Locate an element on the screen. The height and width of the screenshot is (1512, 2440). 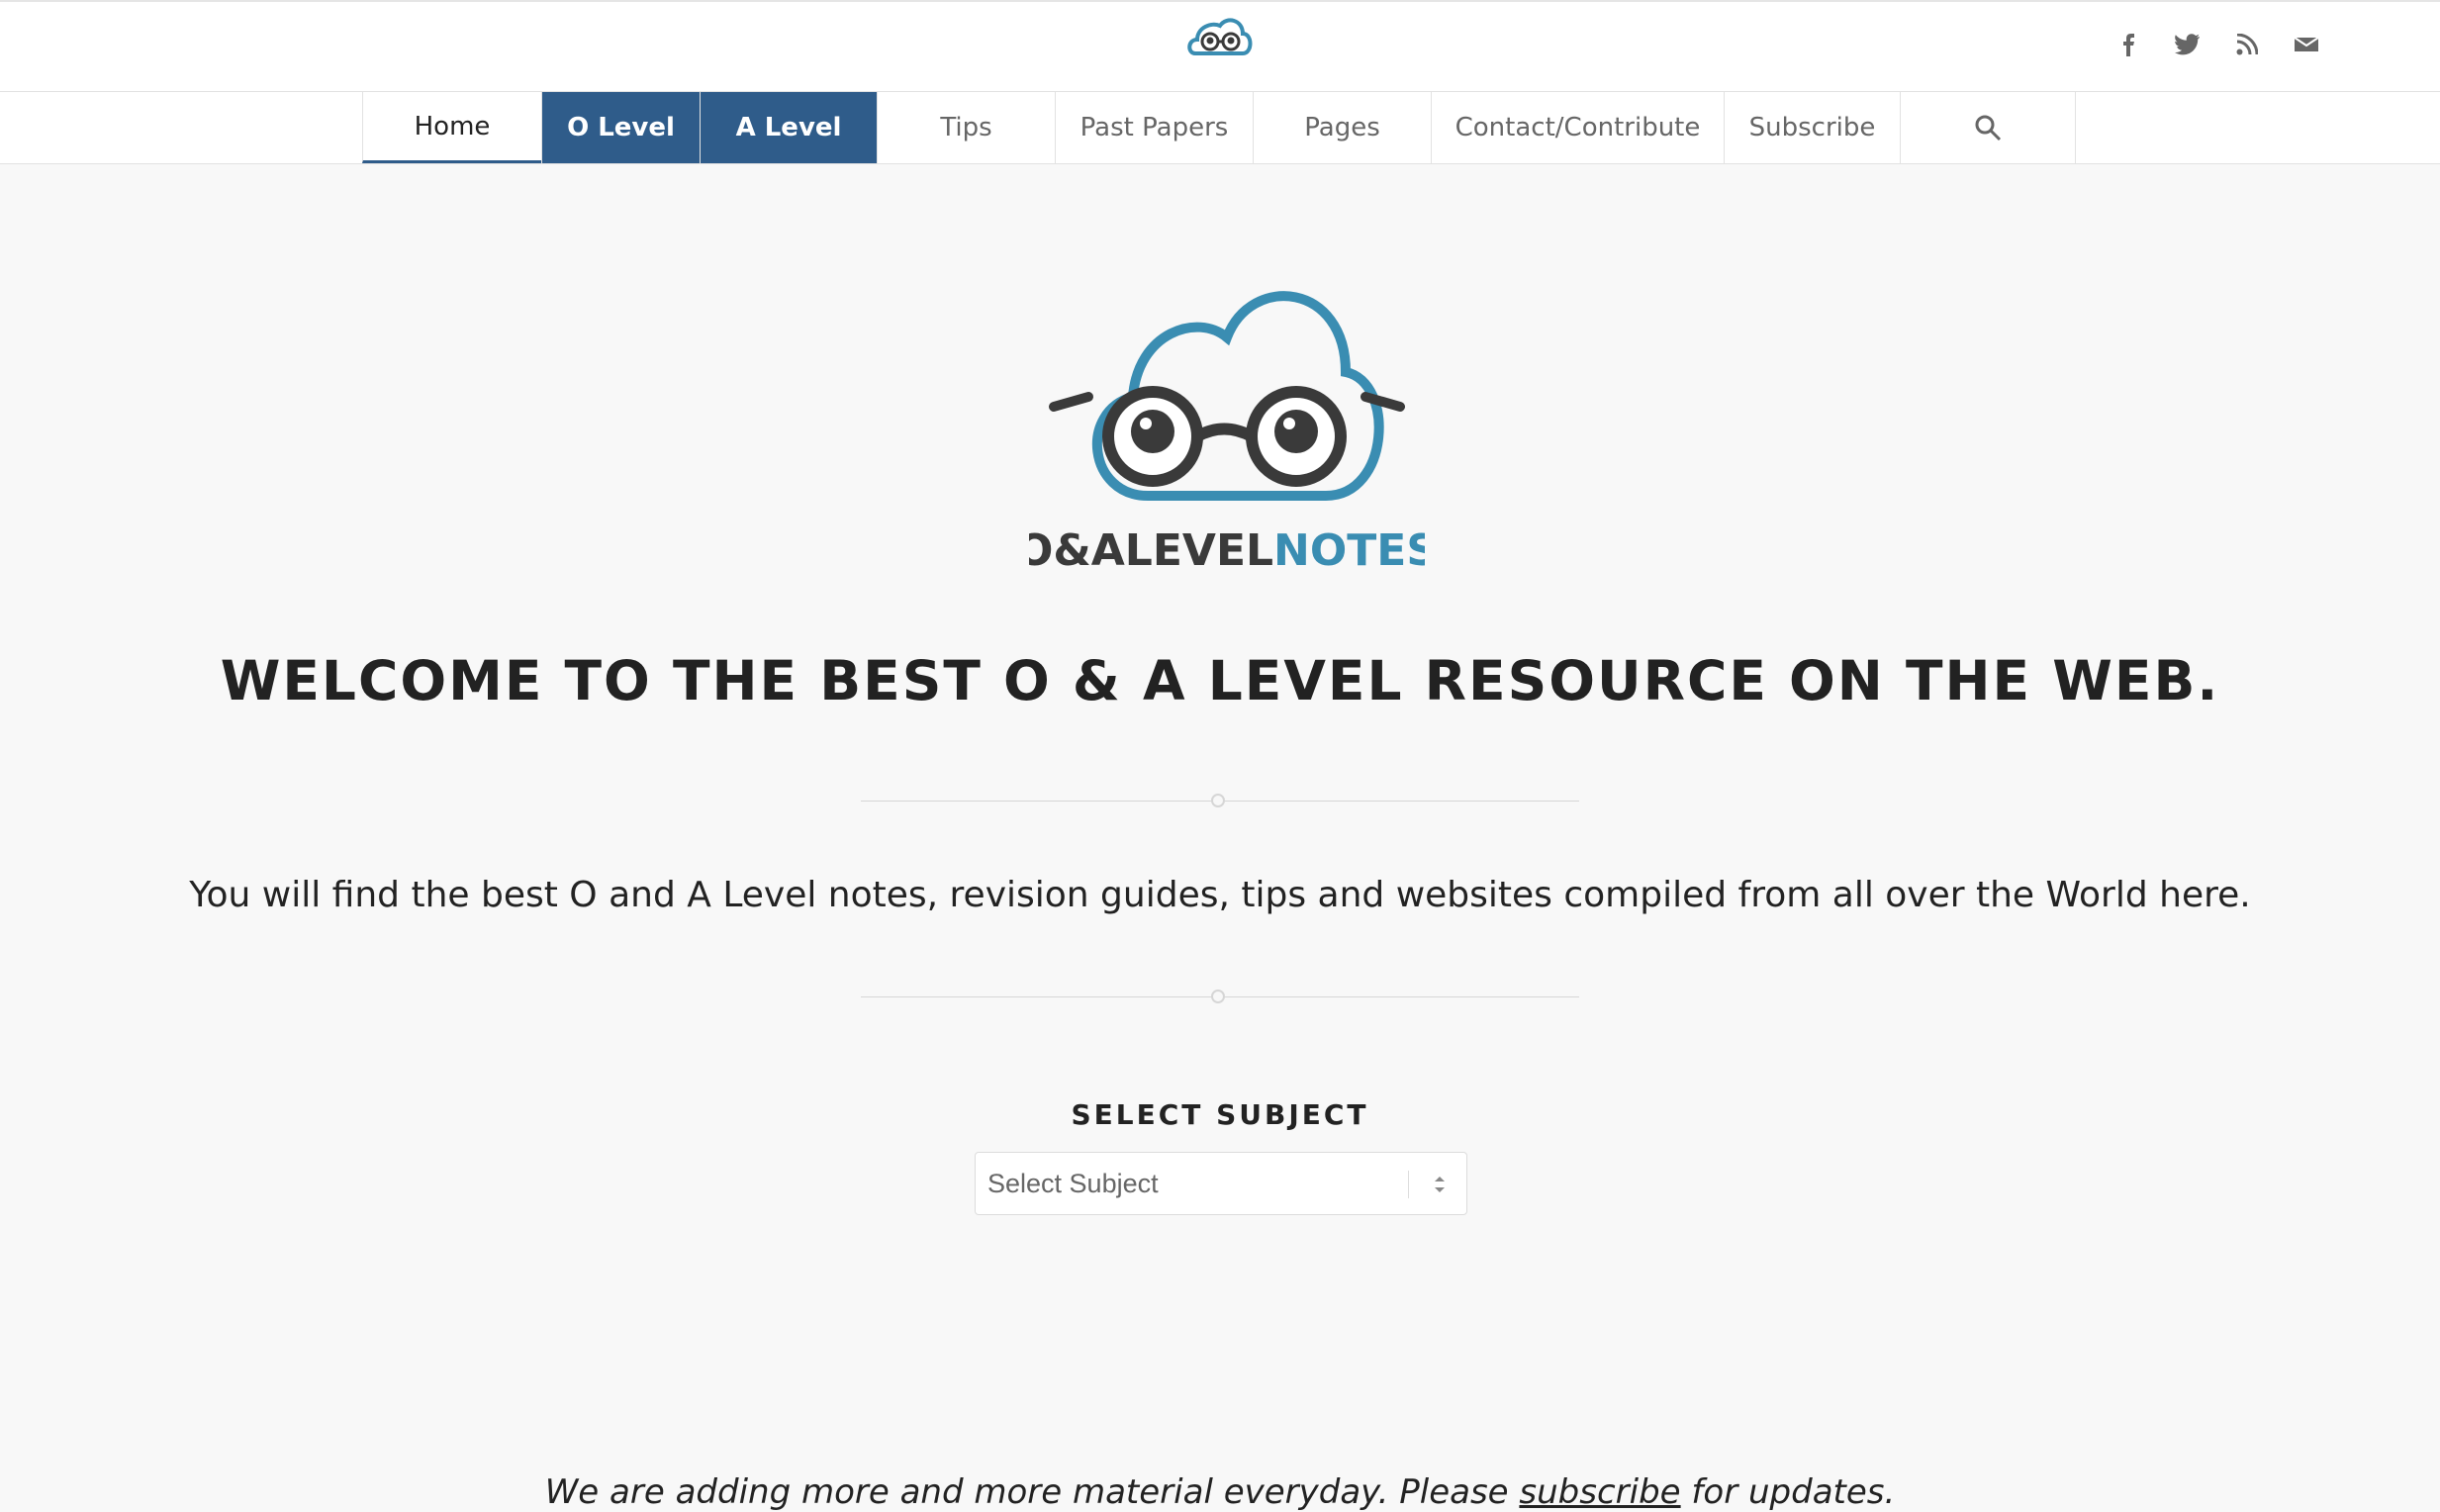
subject-select-value: Select Subject is located at coordinates (1073, 1183).